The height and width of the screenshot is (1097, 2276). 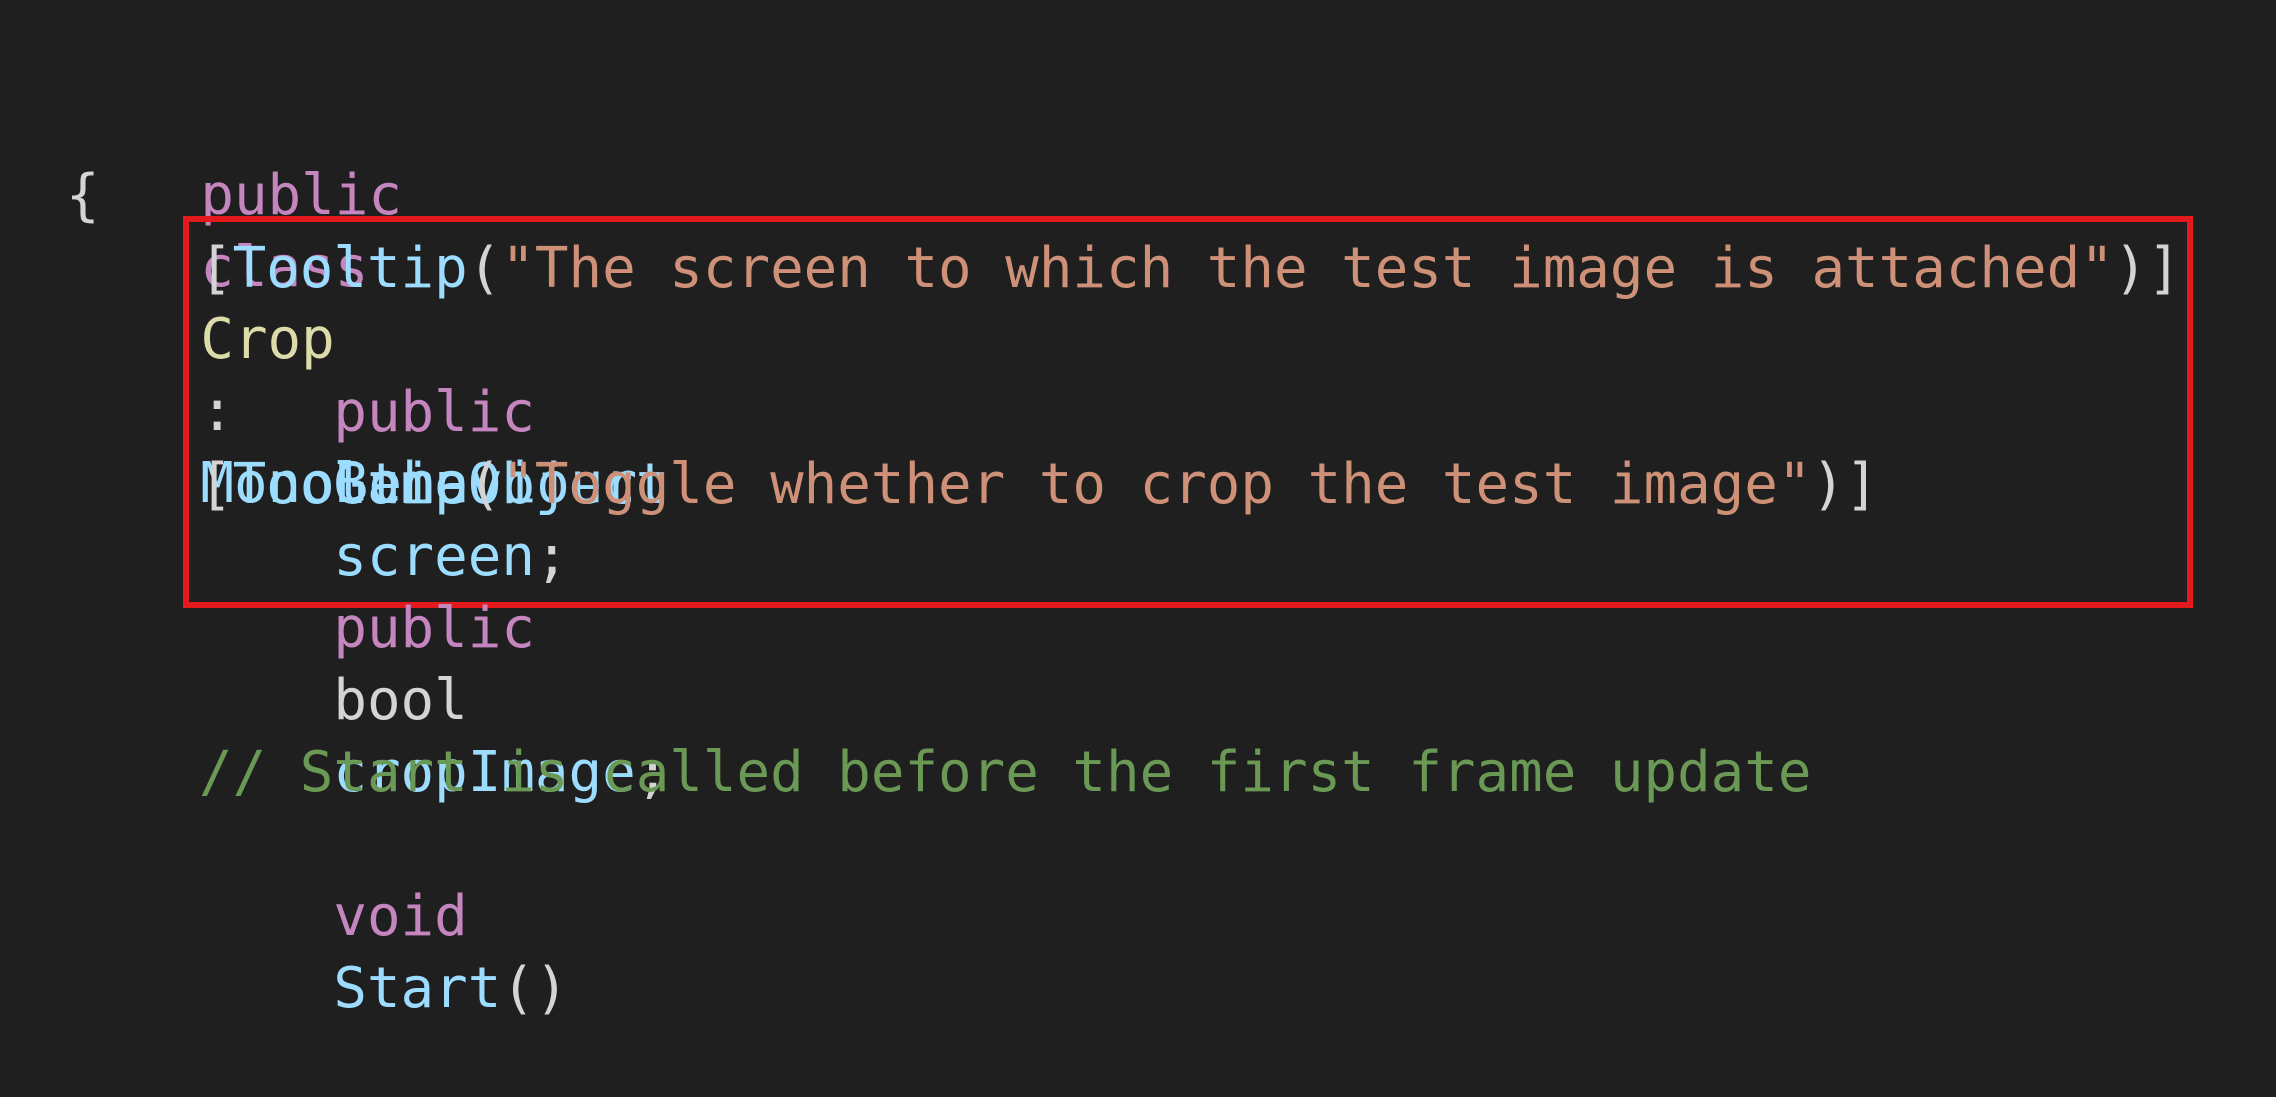 I want to click on code-line-open-brace: {, so click(x=83, y=196).